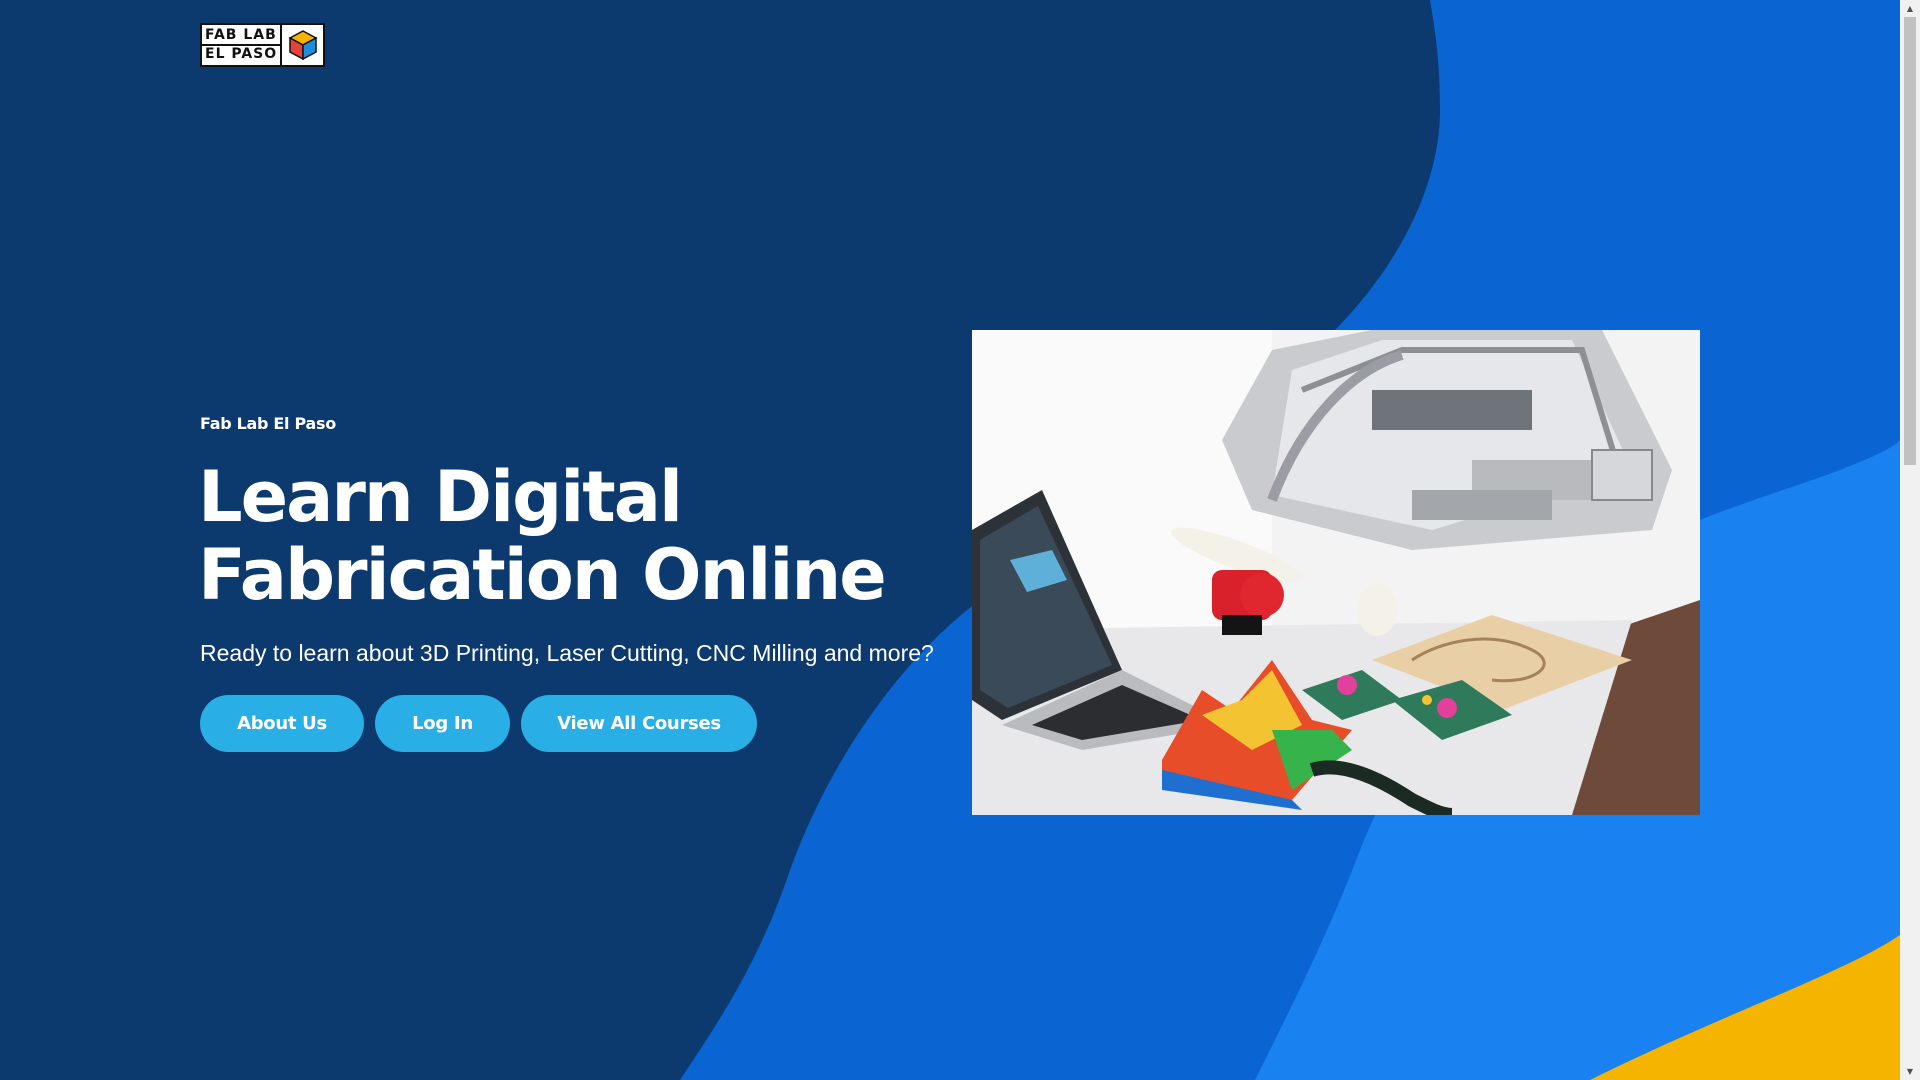 The width and height of the screenshot is (1920, 1080). Describe the element at coordinates (1910, 540) in the screenshot. I see `page-scrollbar: ▲ ▼` at that location.